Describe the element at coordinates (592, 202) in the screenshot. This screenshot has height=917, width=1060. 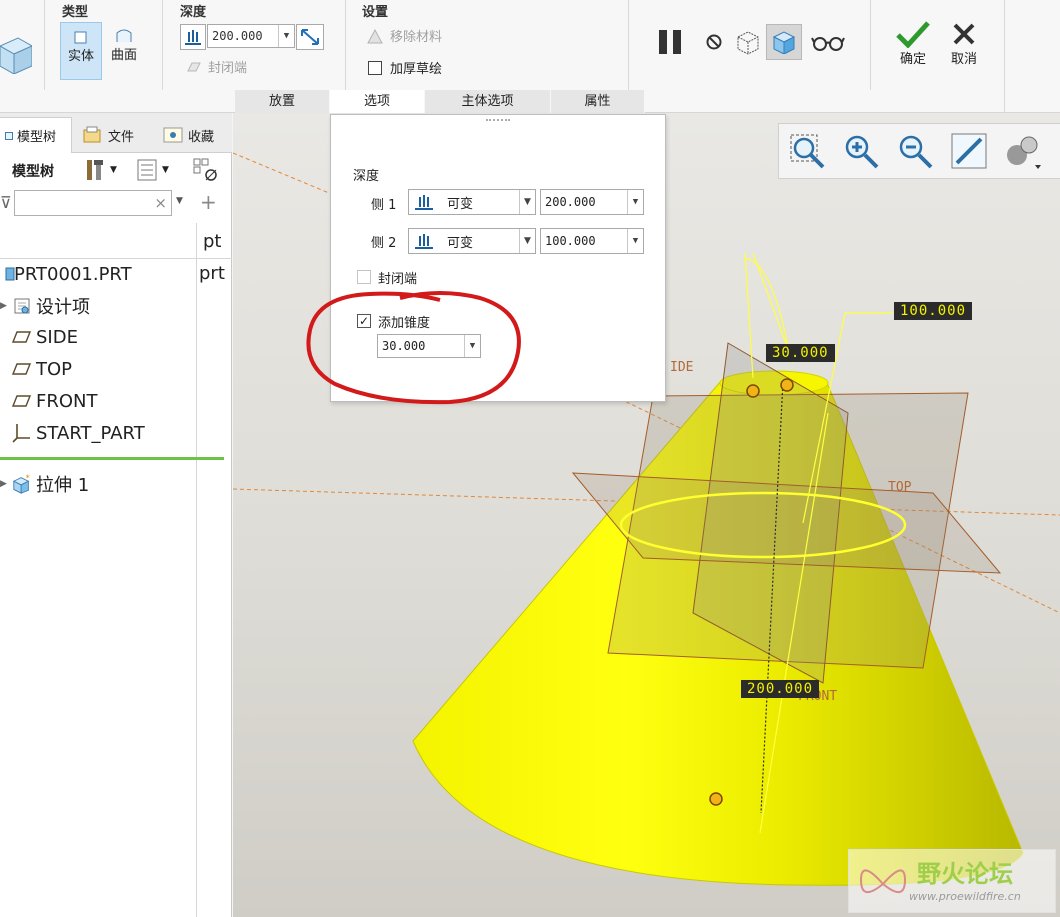
I see `side1-depth-value-input: 200.000 ▼` at that location.